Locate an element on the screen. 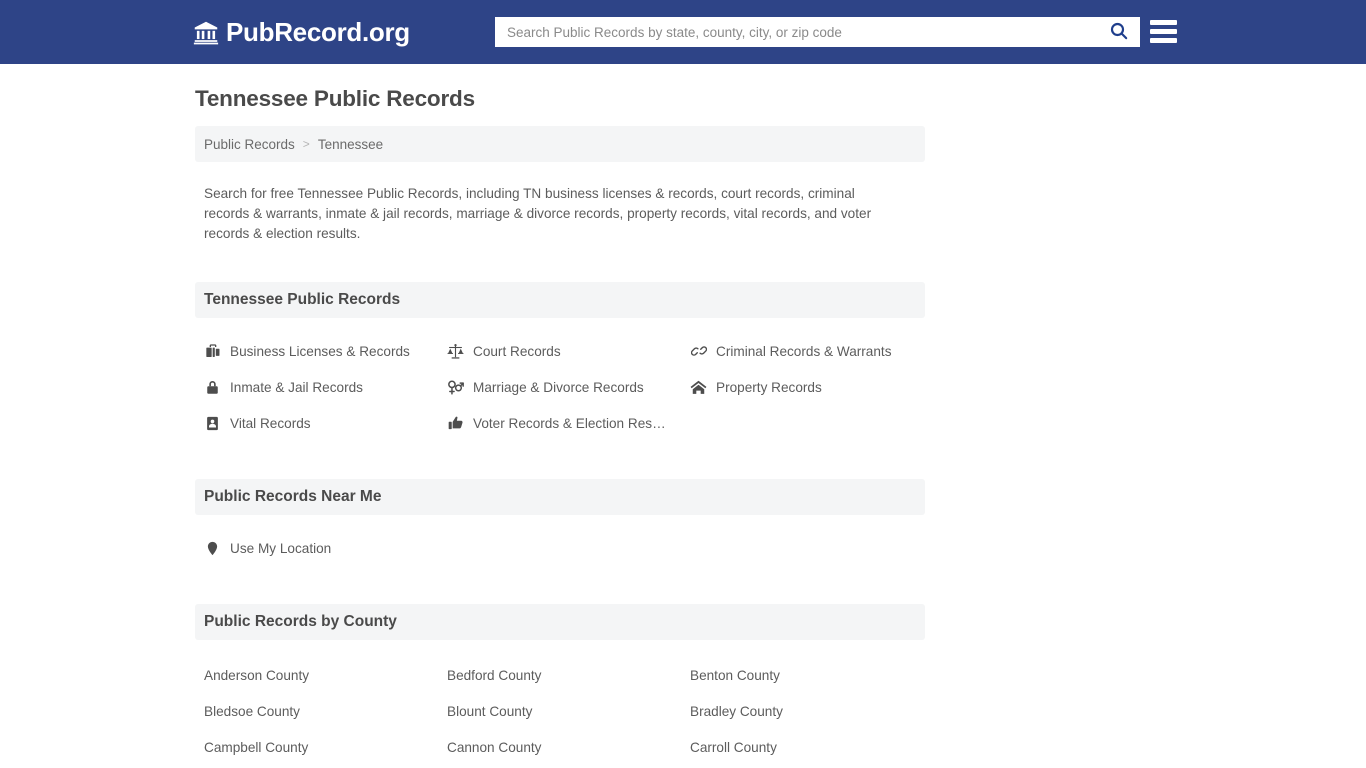 The width and height of the screenshot is (1366, 768). search-form is located at coordinates (817, 32).